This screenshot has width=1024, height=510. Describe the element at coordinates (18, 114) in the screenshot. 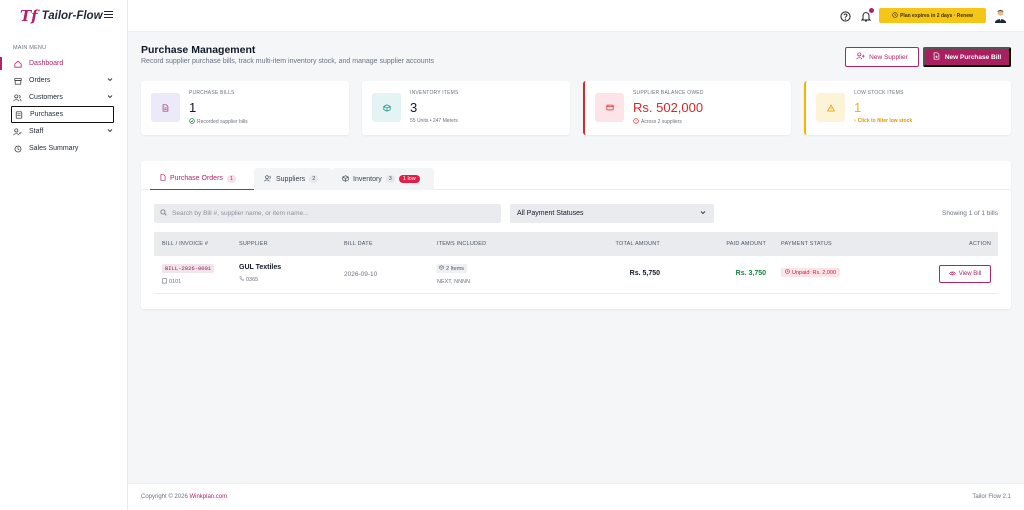

I see `purchases-icon` at that location.